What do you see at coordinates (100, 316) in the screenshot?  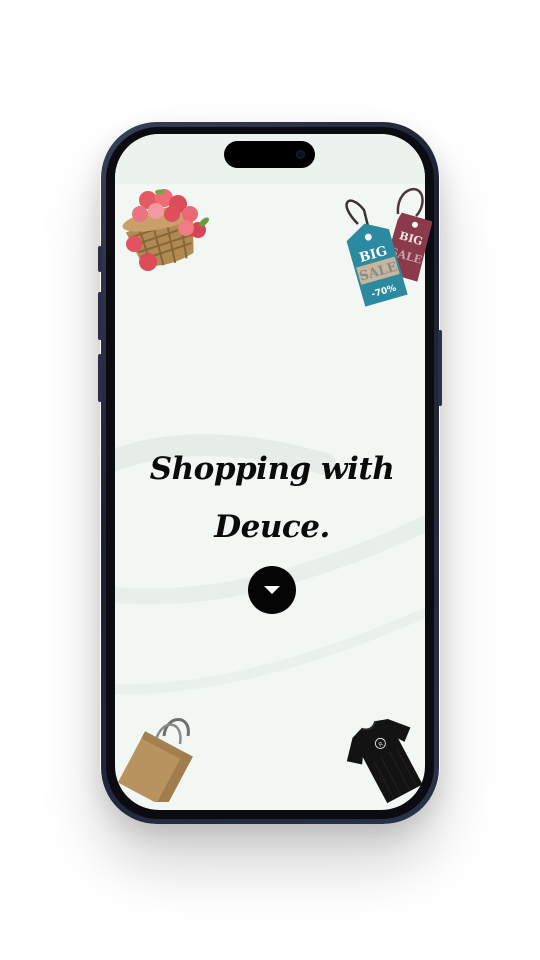 I see `phone-volume-up-button` at bounding box center [100, 316].